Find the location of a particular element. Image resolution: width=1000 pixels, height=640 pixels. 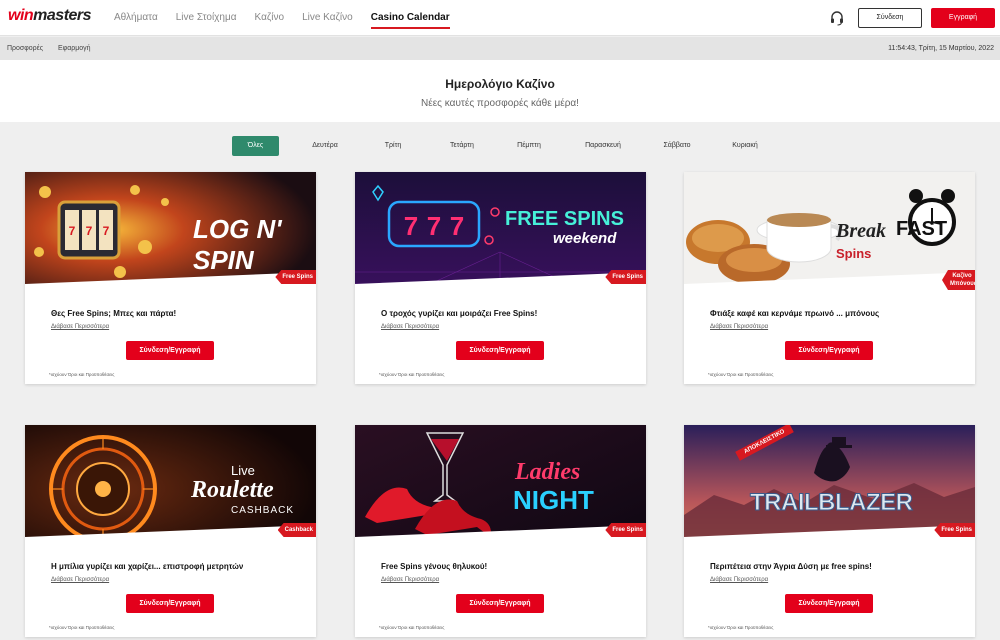

promo-art-subtitle: NIGHT is located at coordinates (553, 500).